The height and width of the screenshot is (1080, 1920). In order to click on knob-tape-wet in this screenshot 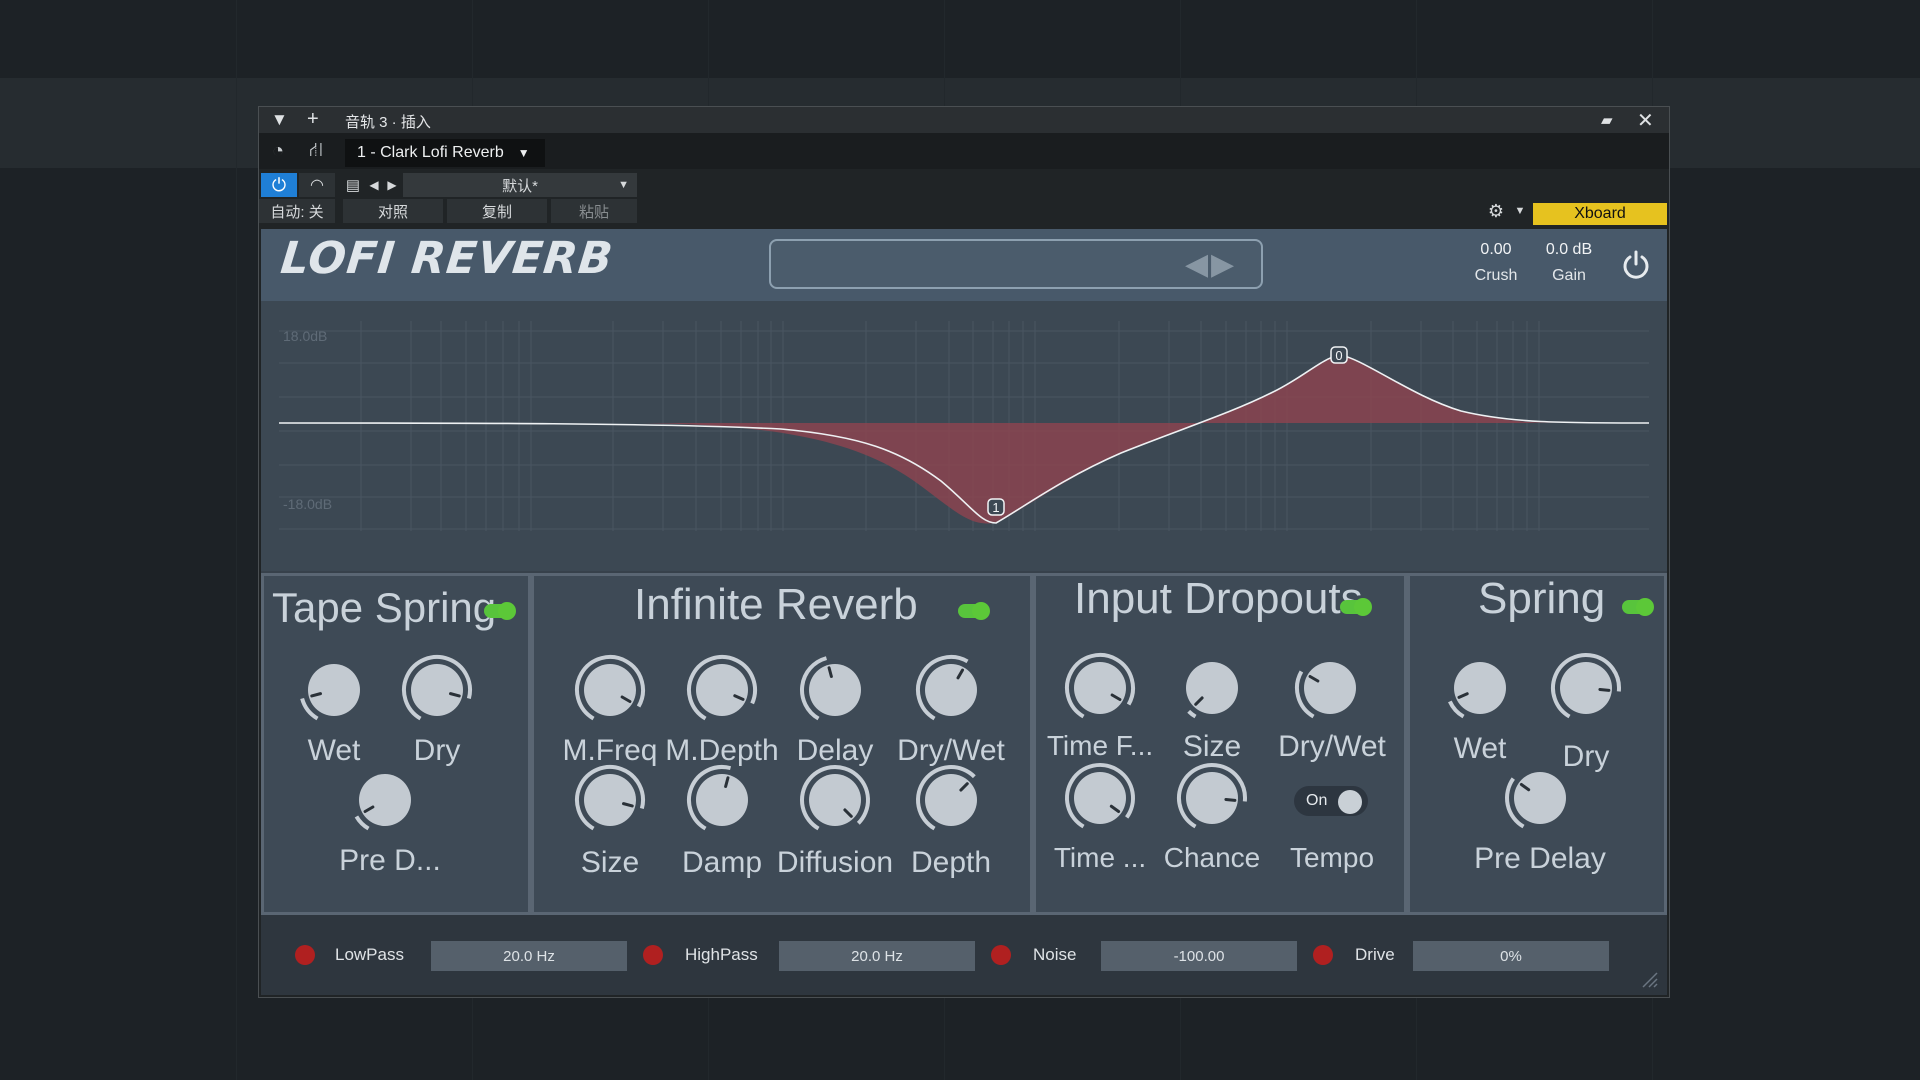, I will do `click(334, 690)`.